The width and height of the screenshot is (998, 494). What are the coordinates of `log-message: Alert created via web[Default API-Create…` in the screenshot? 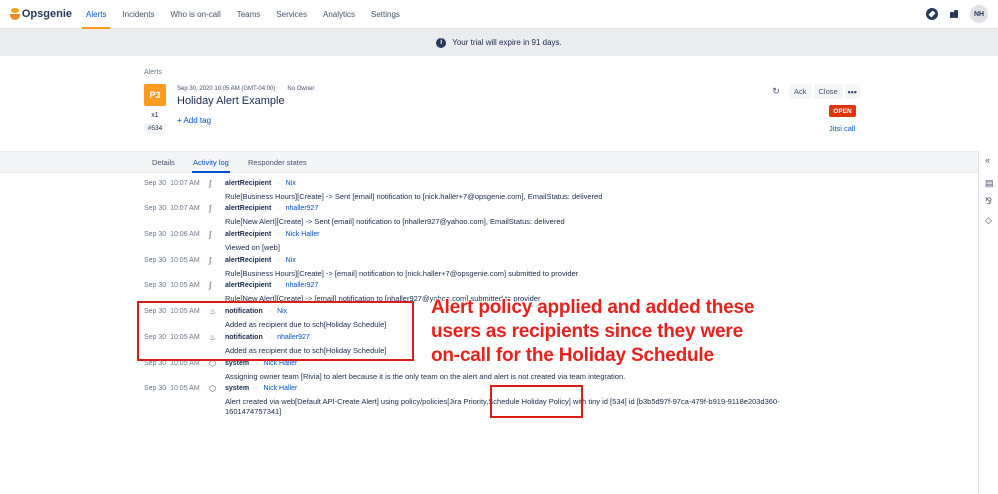 It's located at (502, 406).